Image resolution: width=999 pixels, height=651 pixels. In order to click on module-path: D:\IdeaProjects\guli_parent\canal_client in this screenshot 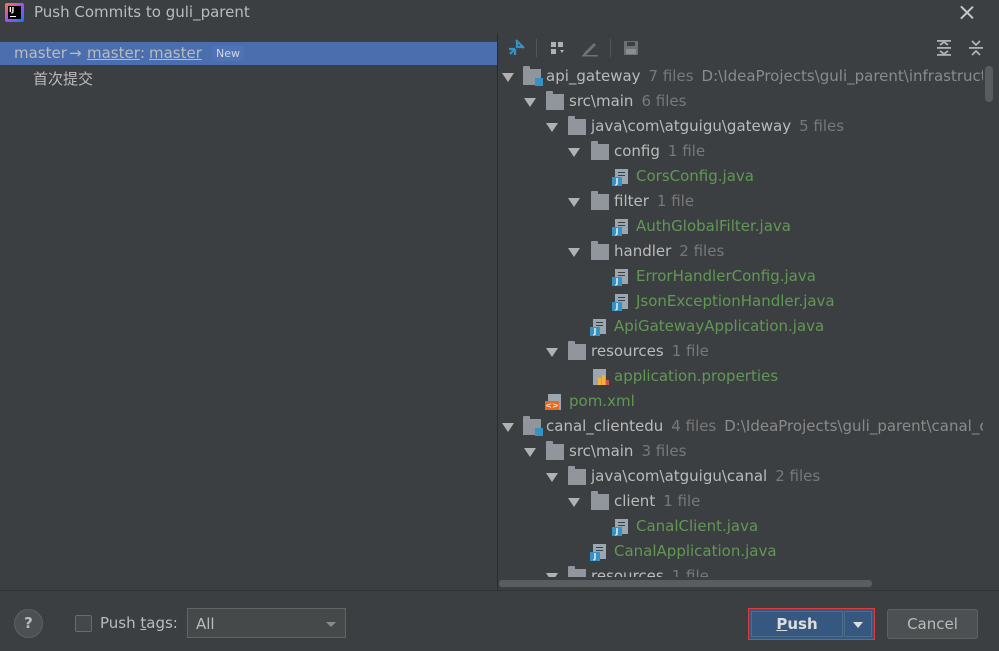, I will do `click(853, 426)`.